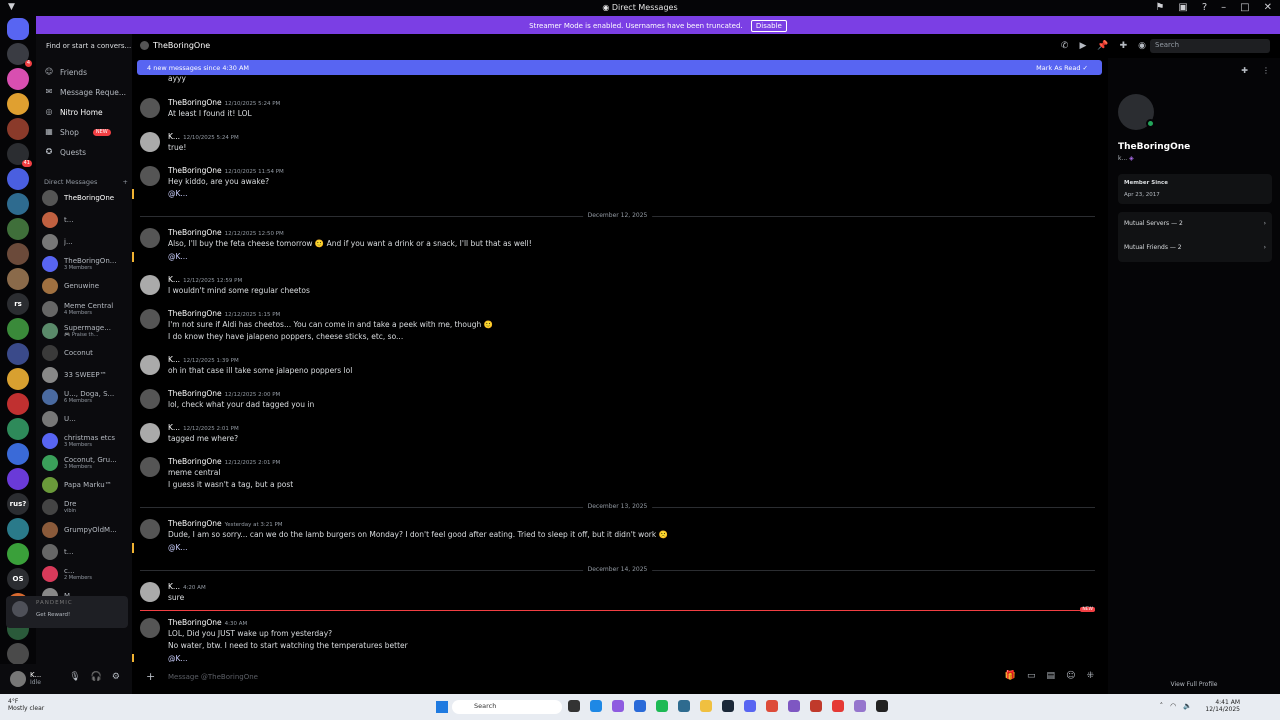 This screenshot has width=1280, height=720. Describe the element at coordinates (26, 705) in the screenshot. I see `weather-widget: 4°F Mostly clear` at that location.